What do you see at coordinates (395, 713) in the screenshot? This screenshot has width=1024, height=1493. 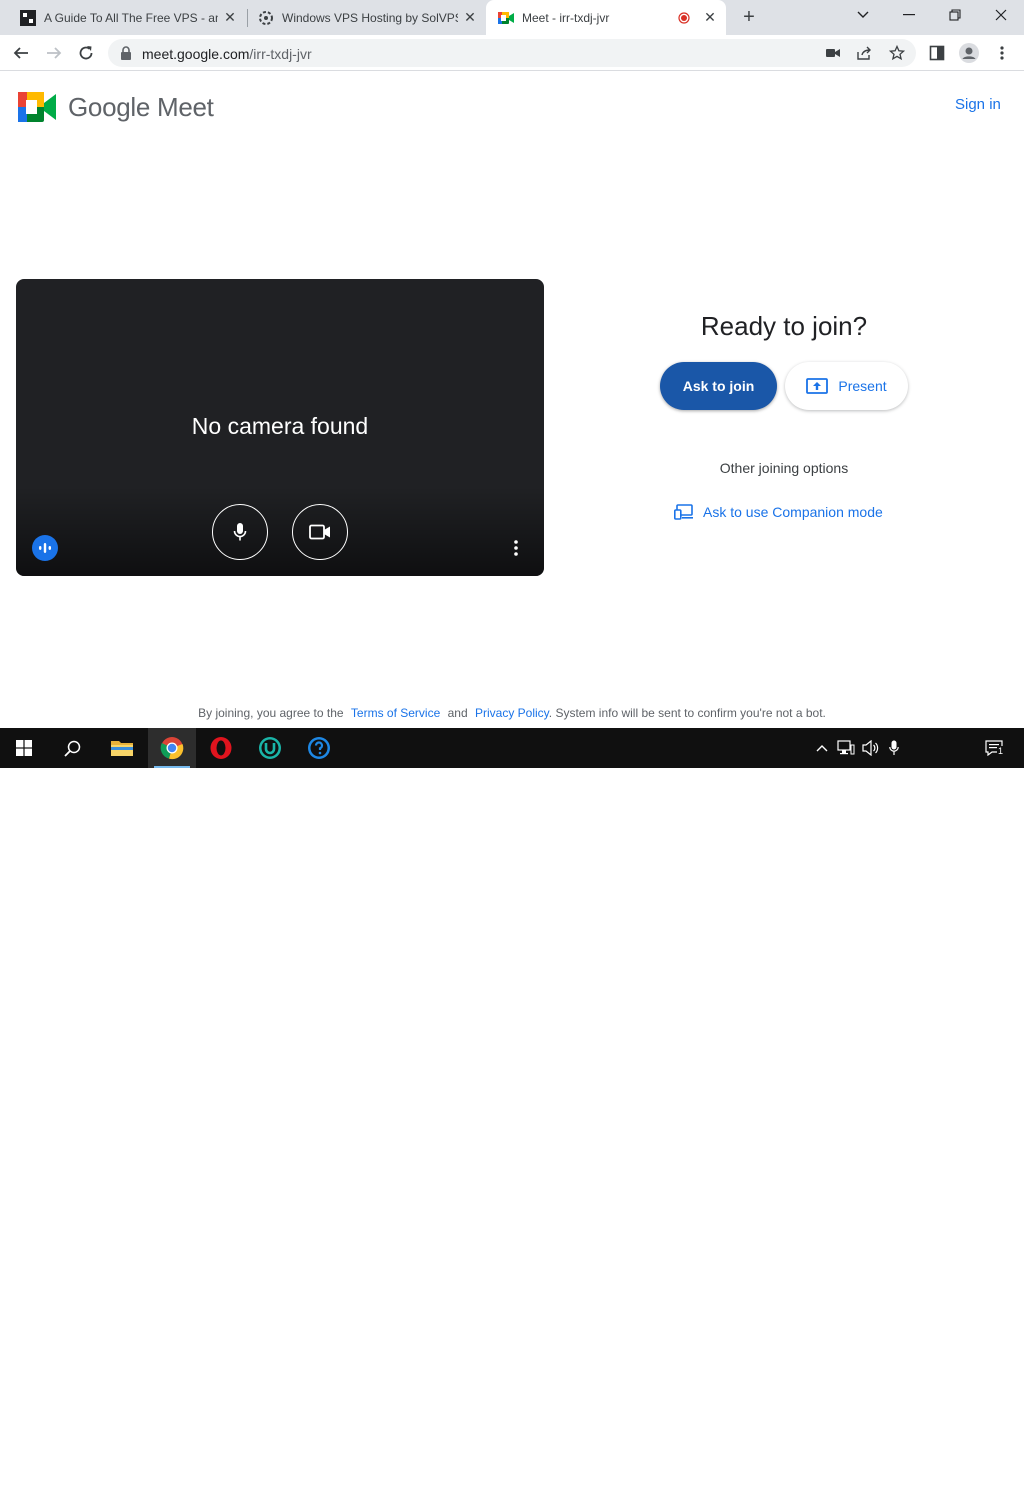 I see `terms-of-service-link: Terms of Service` at bounding box center [395, 713].